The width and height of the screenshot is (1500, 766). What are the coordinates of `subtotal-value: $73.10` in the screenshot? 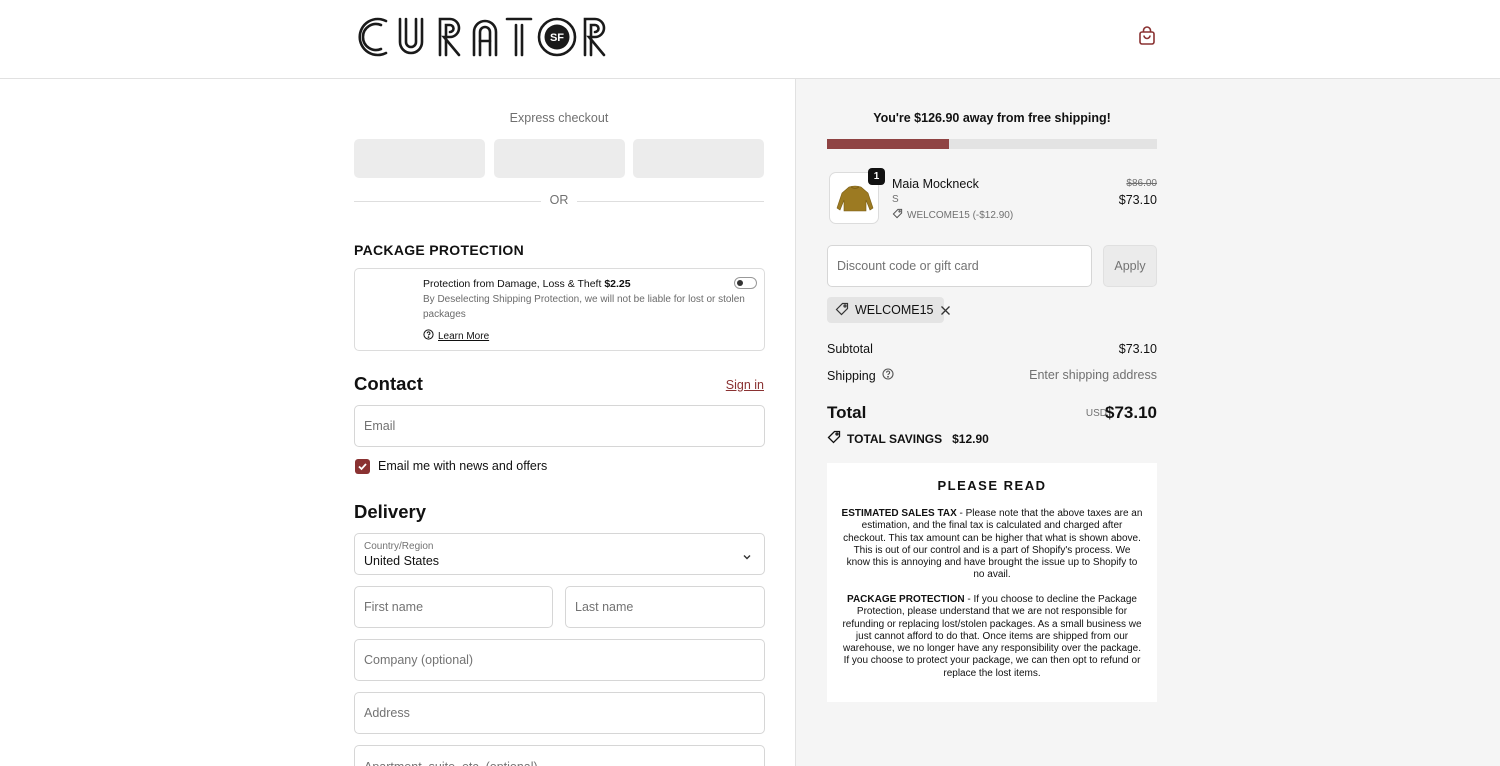 It's located at (1137, 349).